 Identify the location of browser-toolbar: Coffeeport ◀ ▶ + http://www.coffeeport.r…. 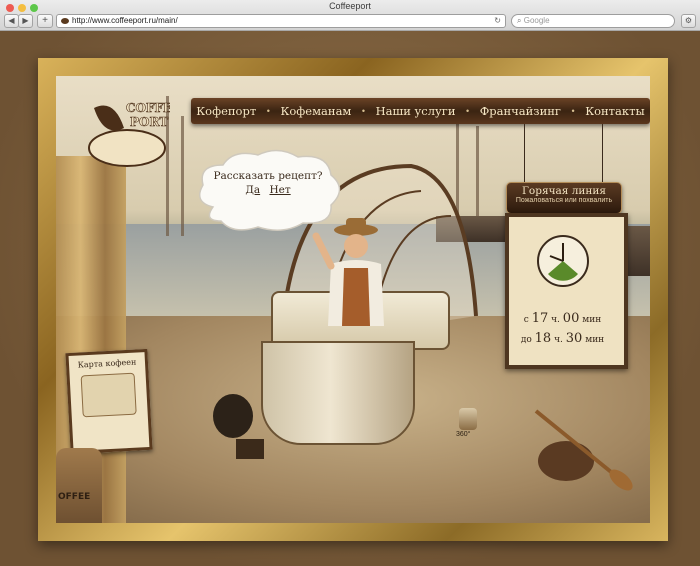
(350, 15).